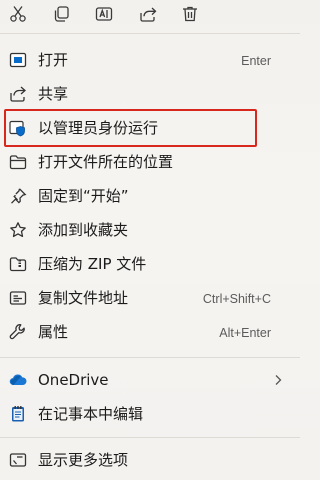 The height and width of the screenshot is (480, 320). Describe the element at coordinates (18, 128) in the screenshot. I see `shield-icon` at that location.